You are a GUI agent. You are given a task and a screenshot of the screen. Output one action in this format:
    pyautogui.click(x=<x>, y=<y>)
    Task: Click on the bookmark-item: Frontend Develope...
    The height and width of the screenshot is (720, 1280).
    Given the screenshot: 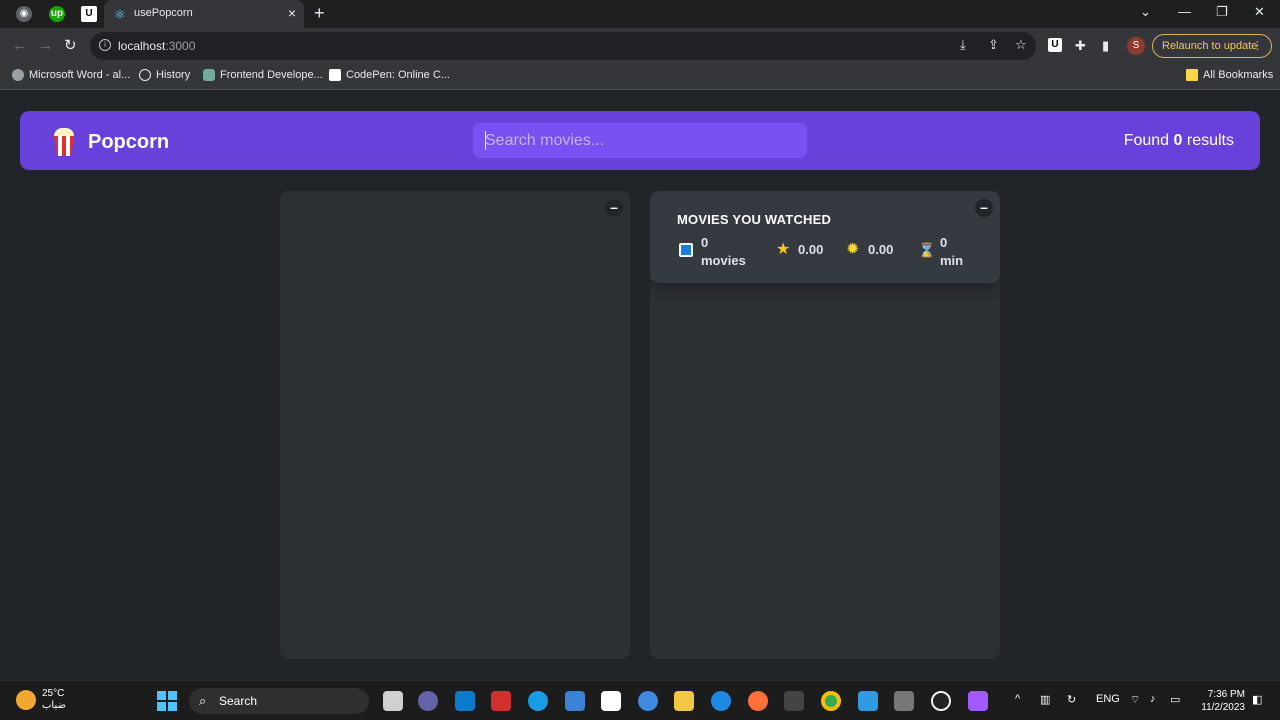 What is the action you would take?
    pyautogui.click(x=263, y=75)
    